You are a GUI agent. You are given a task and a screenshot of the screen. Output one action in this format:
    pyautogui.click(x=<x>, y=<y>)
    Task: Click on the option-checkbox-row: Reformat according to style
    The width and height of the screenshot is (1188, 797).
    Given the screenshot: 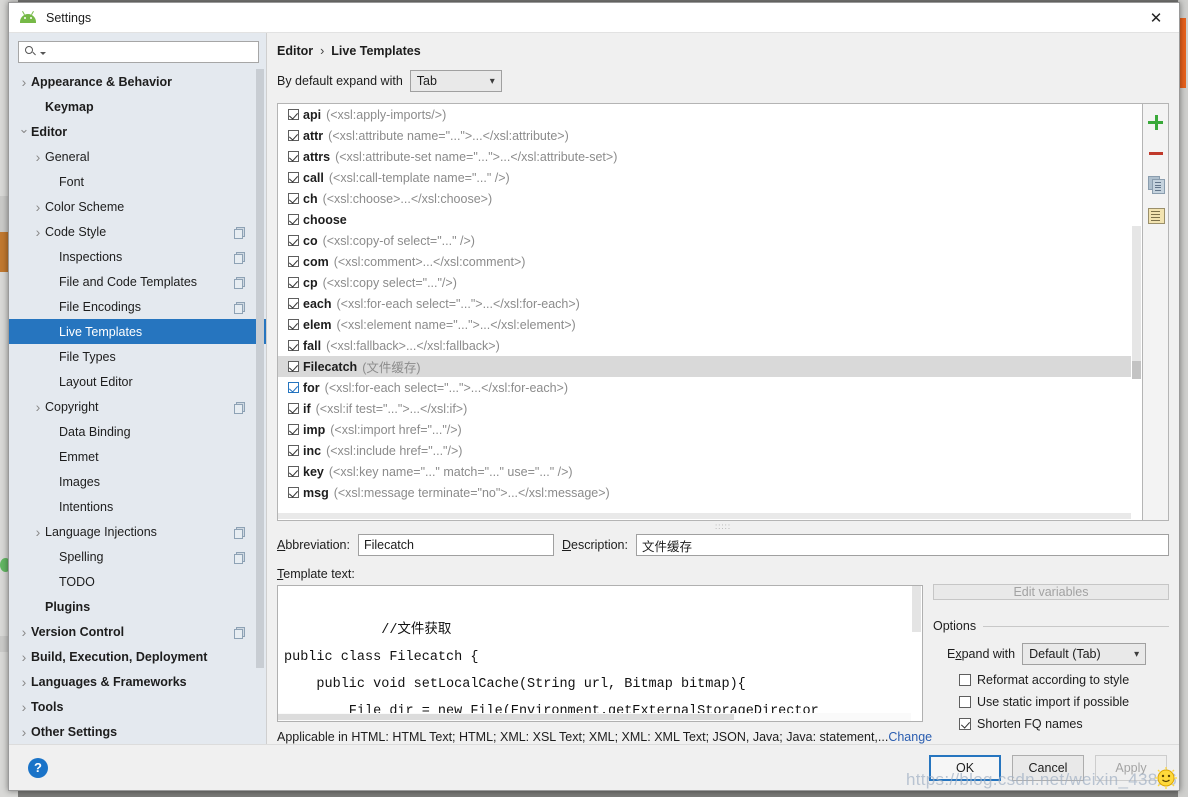 What is the action you would take?
    pyautogui.click(x=1051, y=680)
    